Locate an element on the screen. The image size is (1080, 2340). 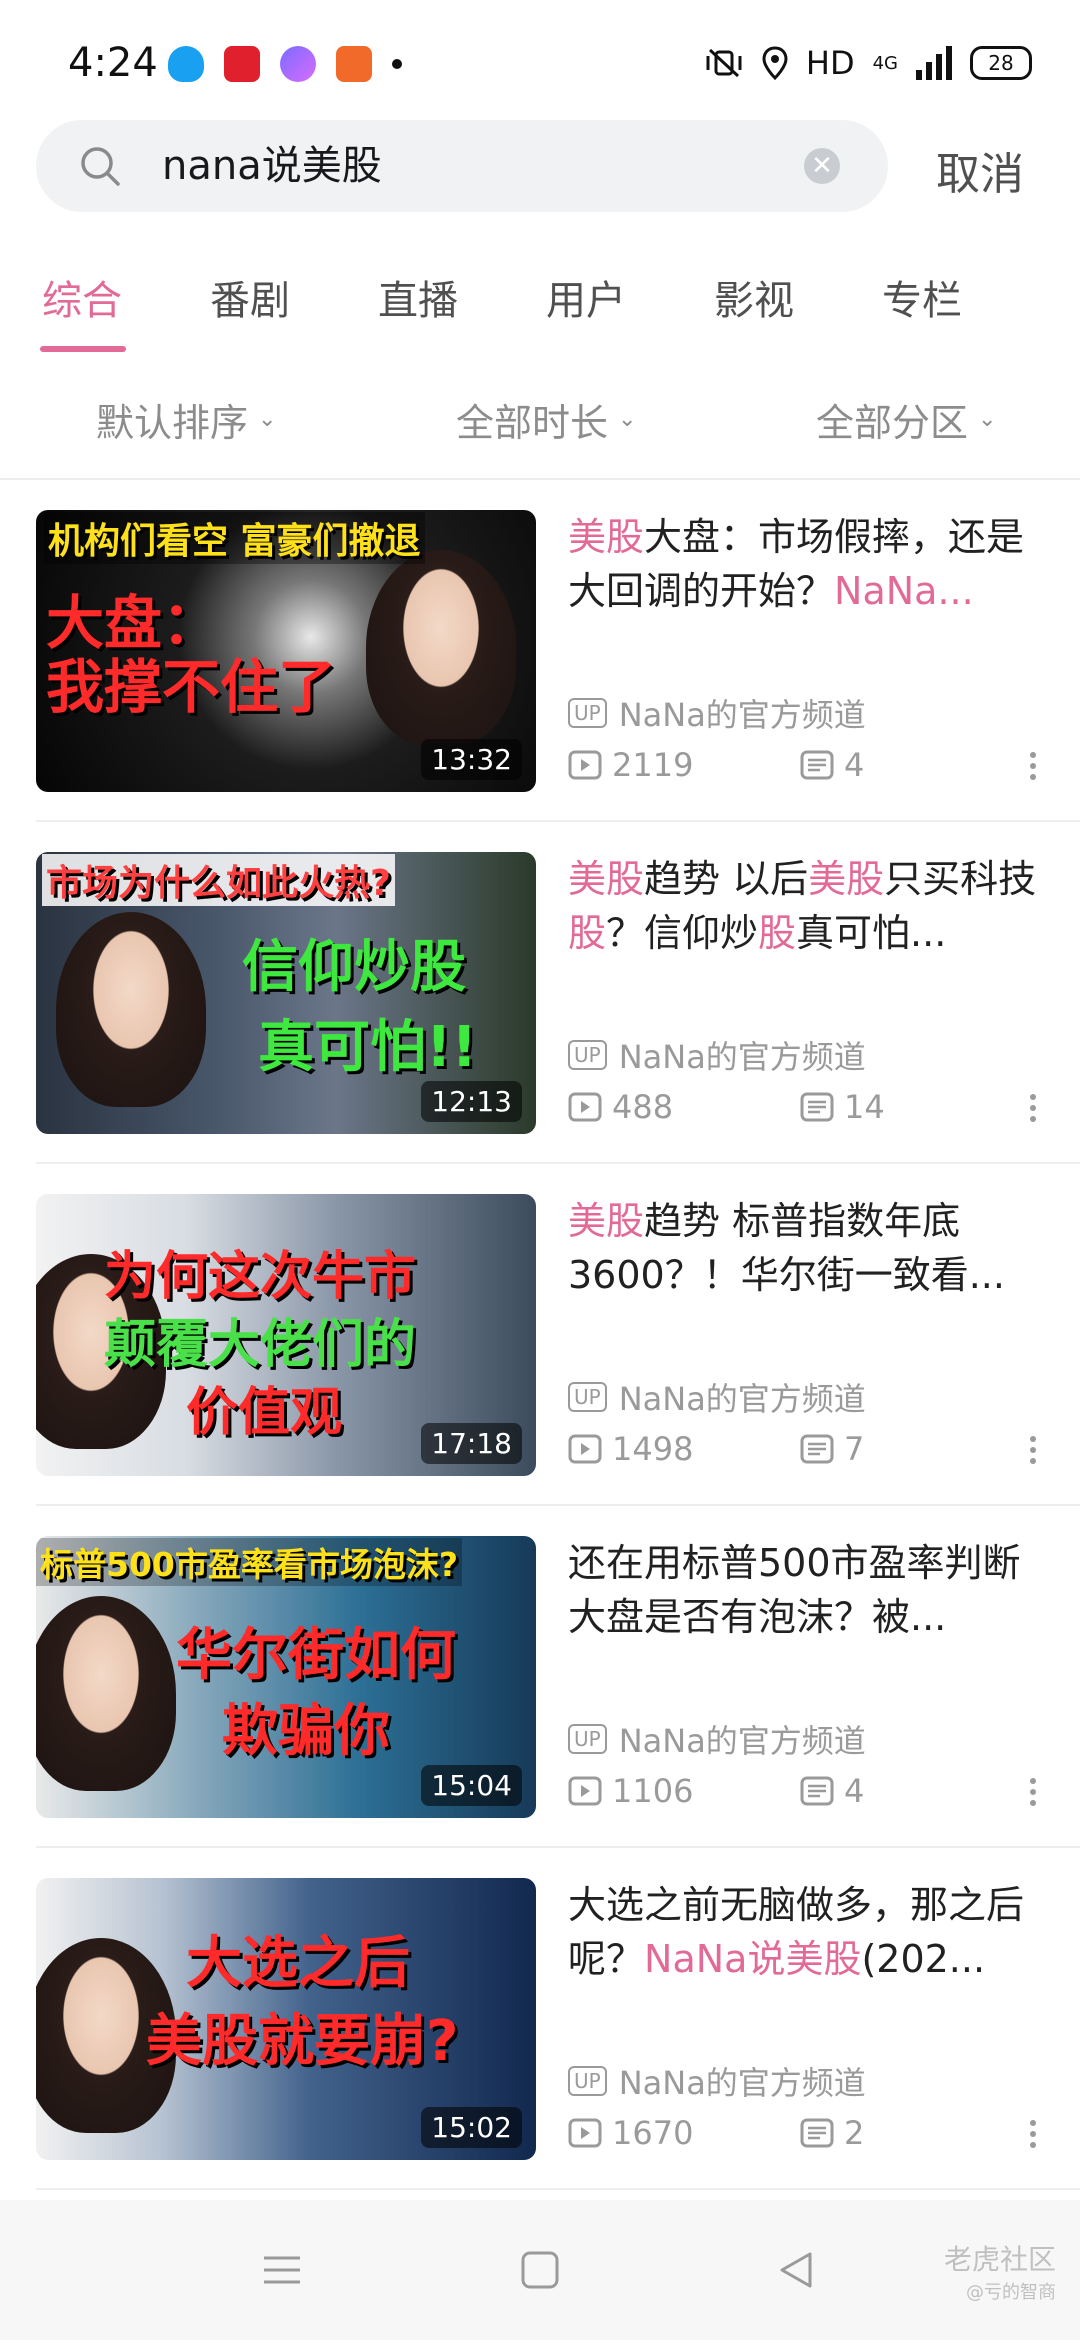
danmaku-count: 4 is located at coordinates (832, 765).